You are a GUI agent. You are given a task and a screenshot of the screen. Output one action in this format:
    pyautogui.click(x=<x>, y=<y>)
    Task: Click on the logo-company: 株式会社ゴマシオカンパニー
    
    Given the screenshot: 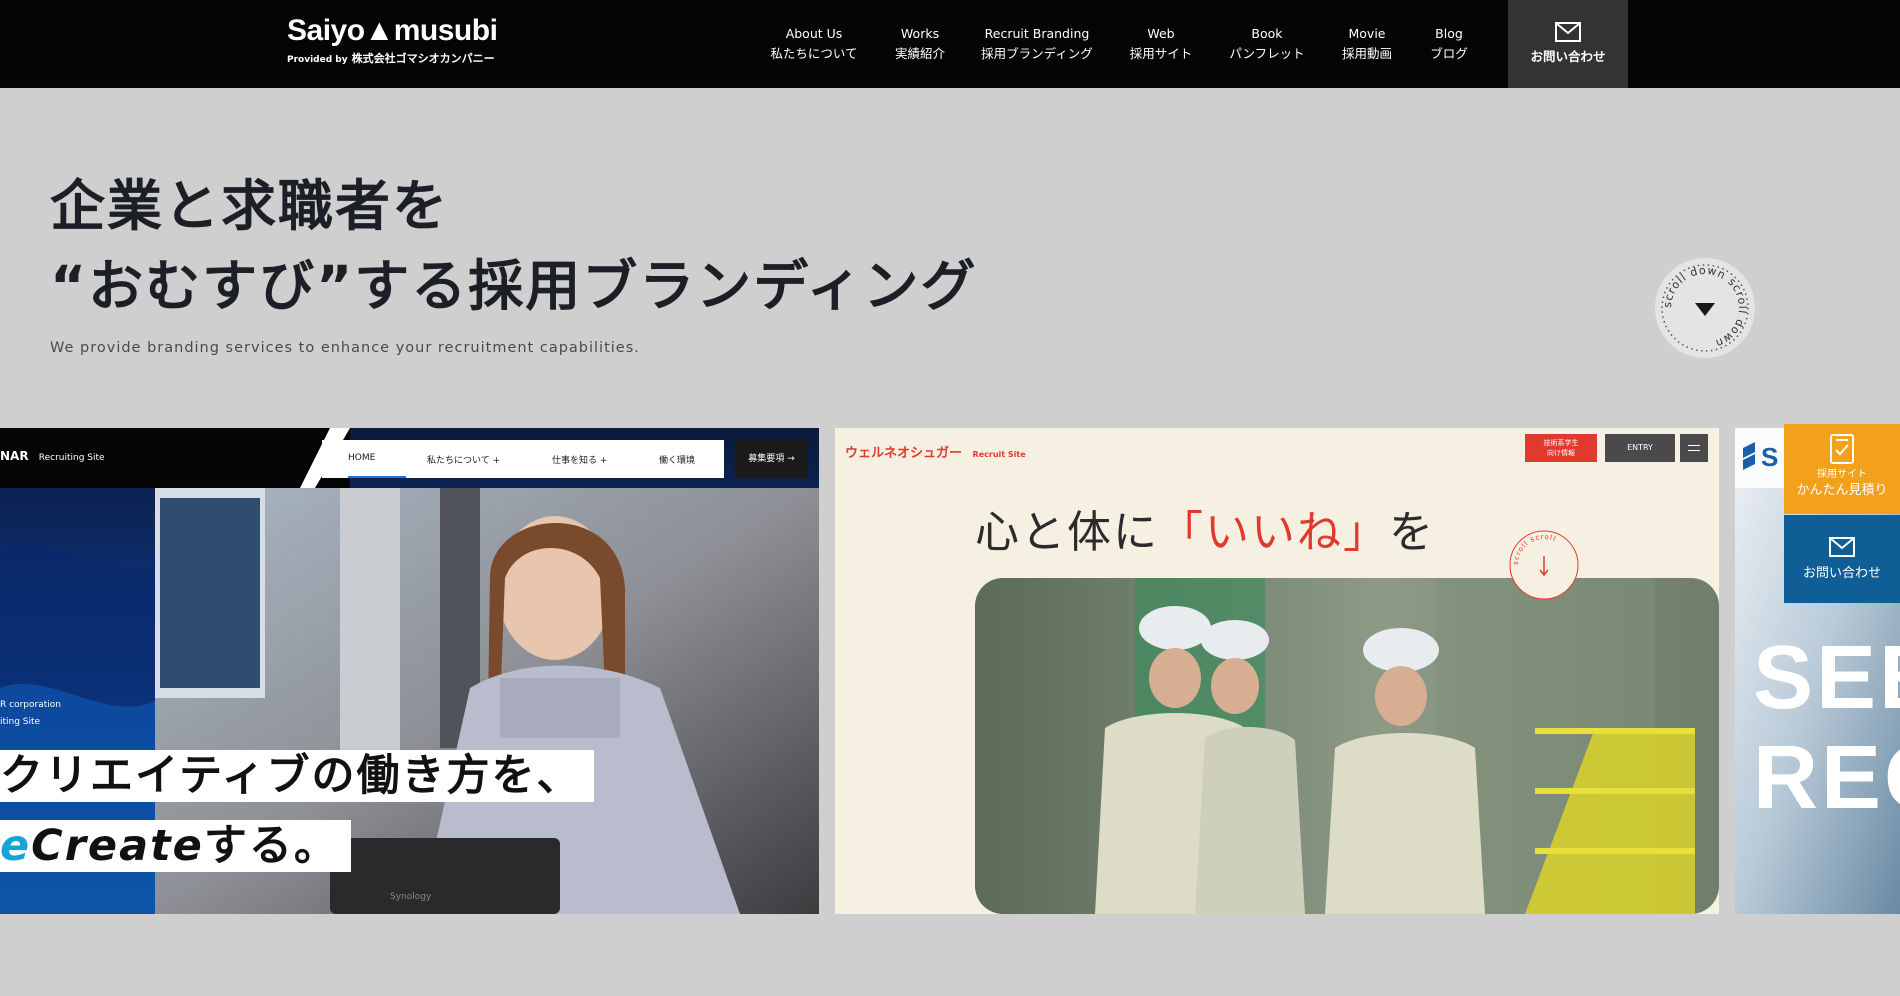 What is the action you would take?
    pyautogui.click(x=423, y=58)
    